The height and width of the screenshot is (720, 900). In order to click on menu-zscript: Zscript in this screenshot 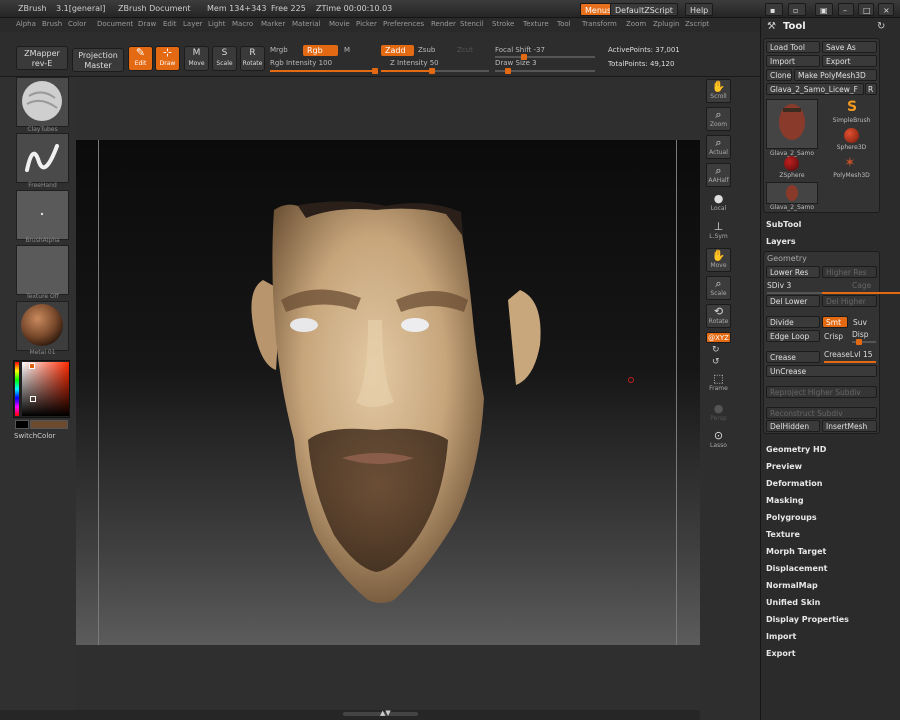, I will do `click(697, 24)`.